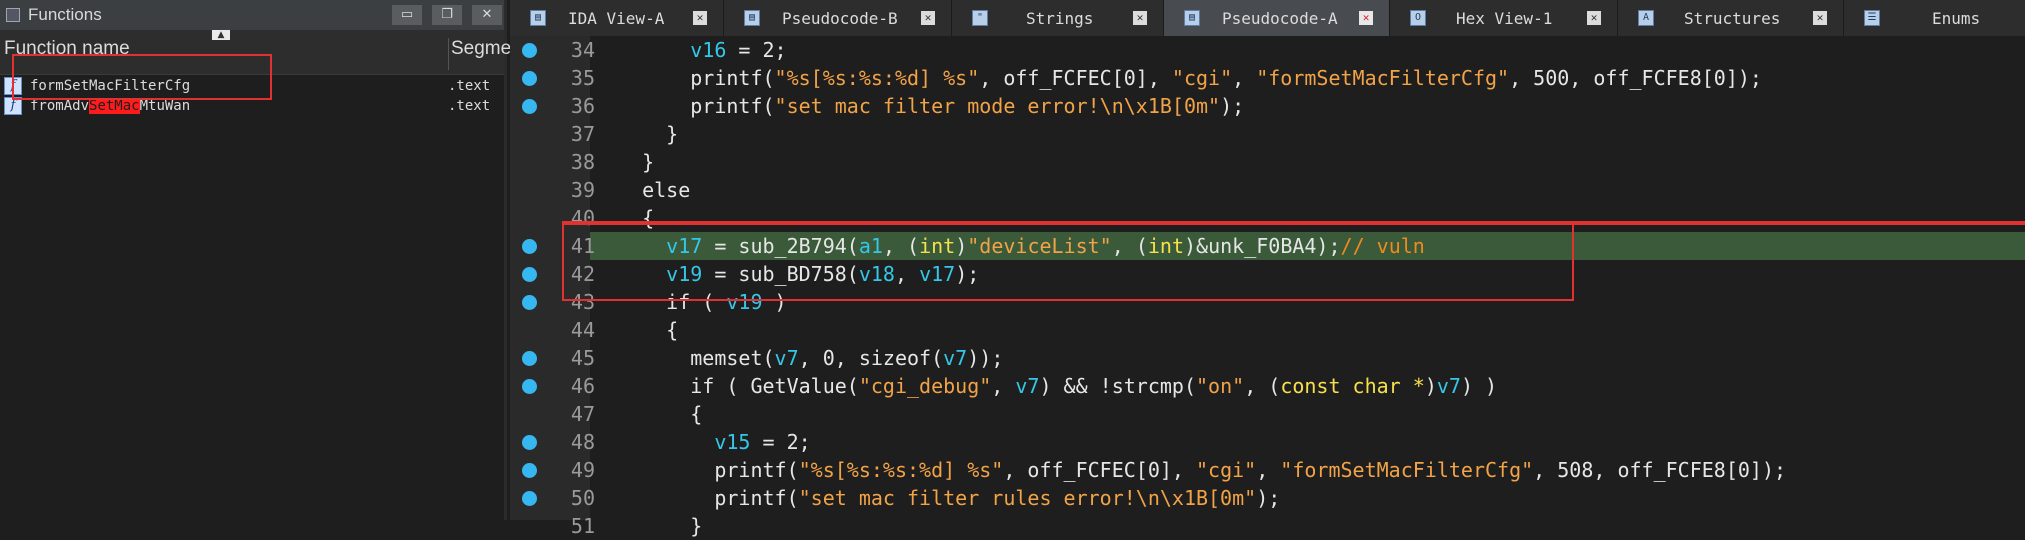 The width and height of the screenshot is (2025, 540). What do you see at coordinates (901, 470) in the screenshot?
I see `code-token: "%s[%s:%s:%d] %s"` at bounding box center [901, 470].